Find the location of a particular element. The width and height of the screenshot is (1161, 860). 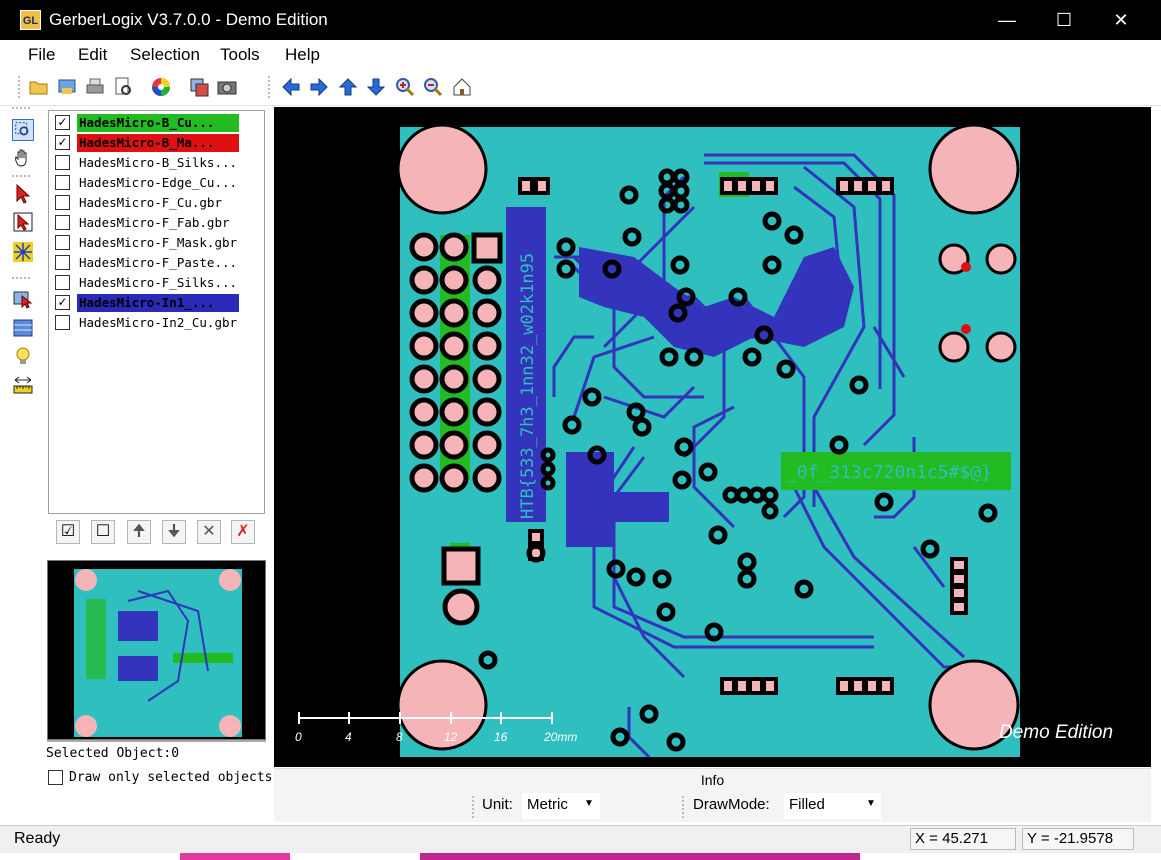

print-icon is located at coordinates (95, 87).